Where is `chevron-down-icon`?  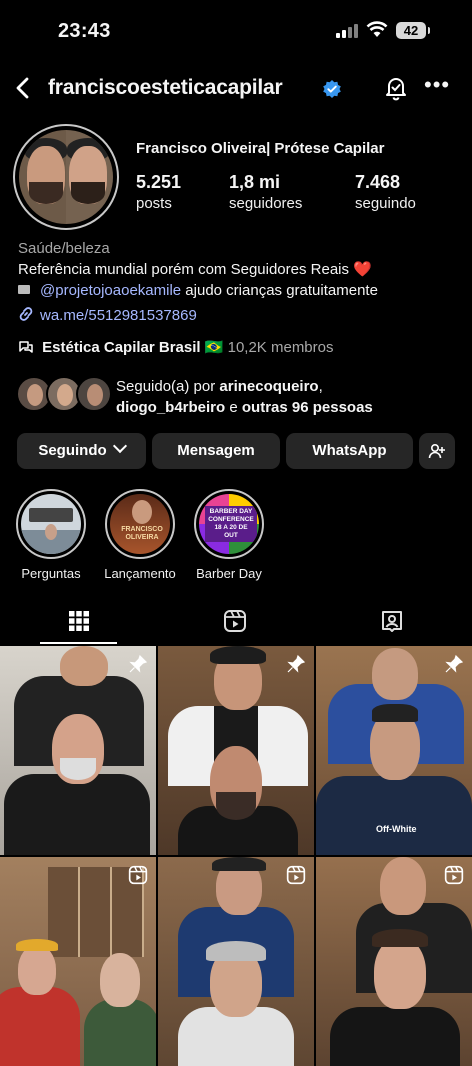
chevron-down-icon is located at coordinates (119, 446).